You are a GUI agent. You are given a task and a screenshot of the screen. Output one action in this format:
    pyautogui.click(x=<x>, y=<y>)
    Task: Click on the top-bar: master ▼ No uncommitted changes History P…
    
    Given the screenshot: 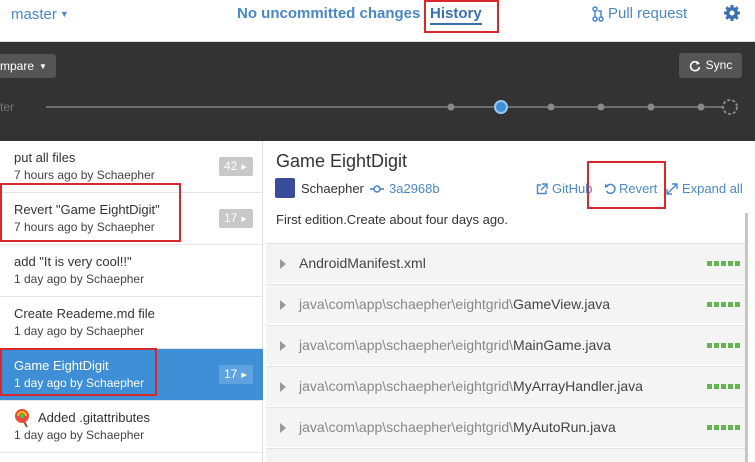 What is the action you would take?
    pyautogui.click(x=377, y=21)
    